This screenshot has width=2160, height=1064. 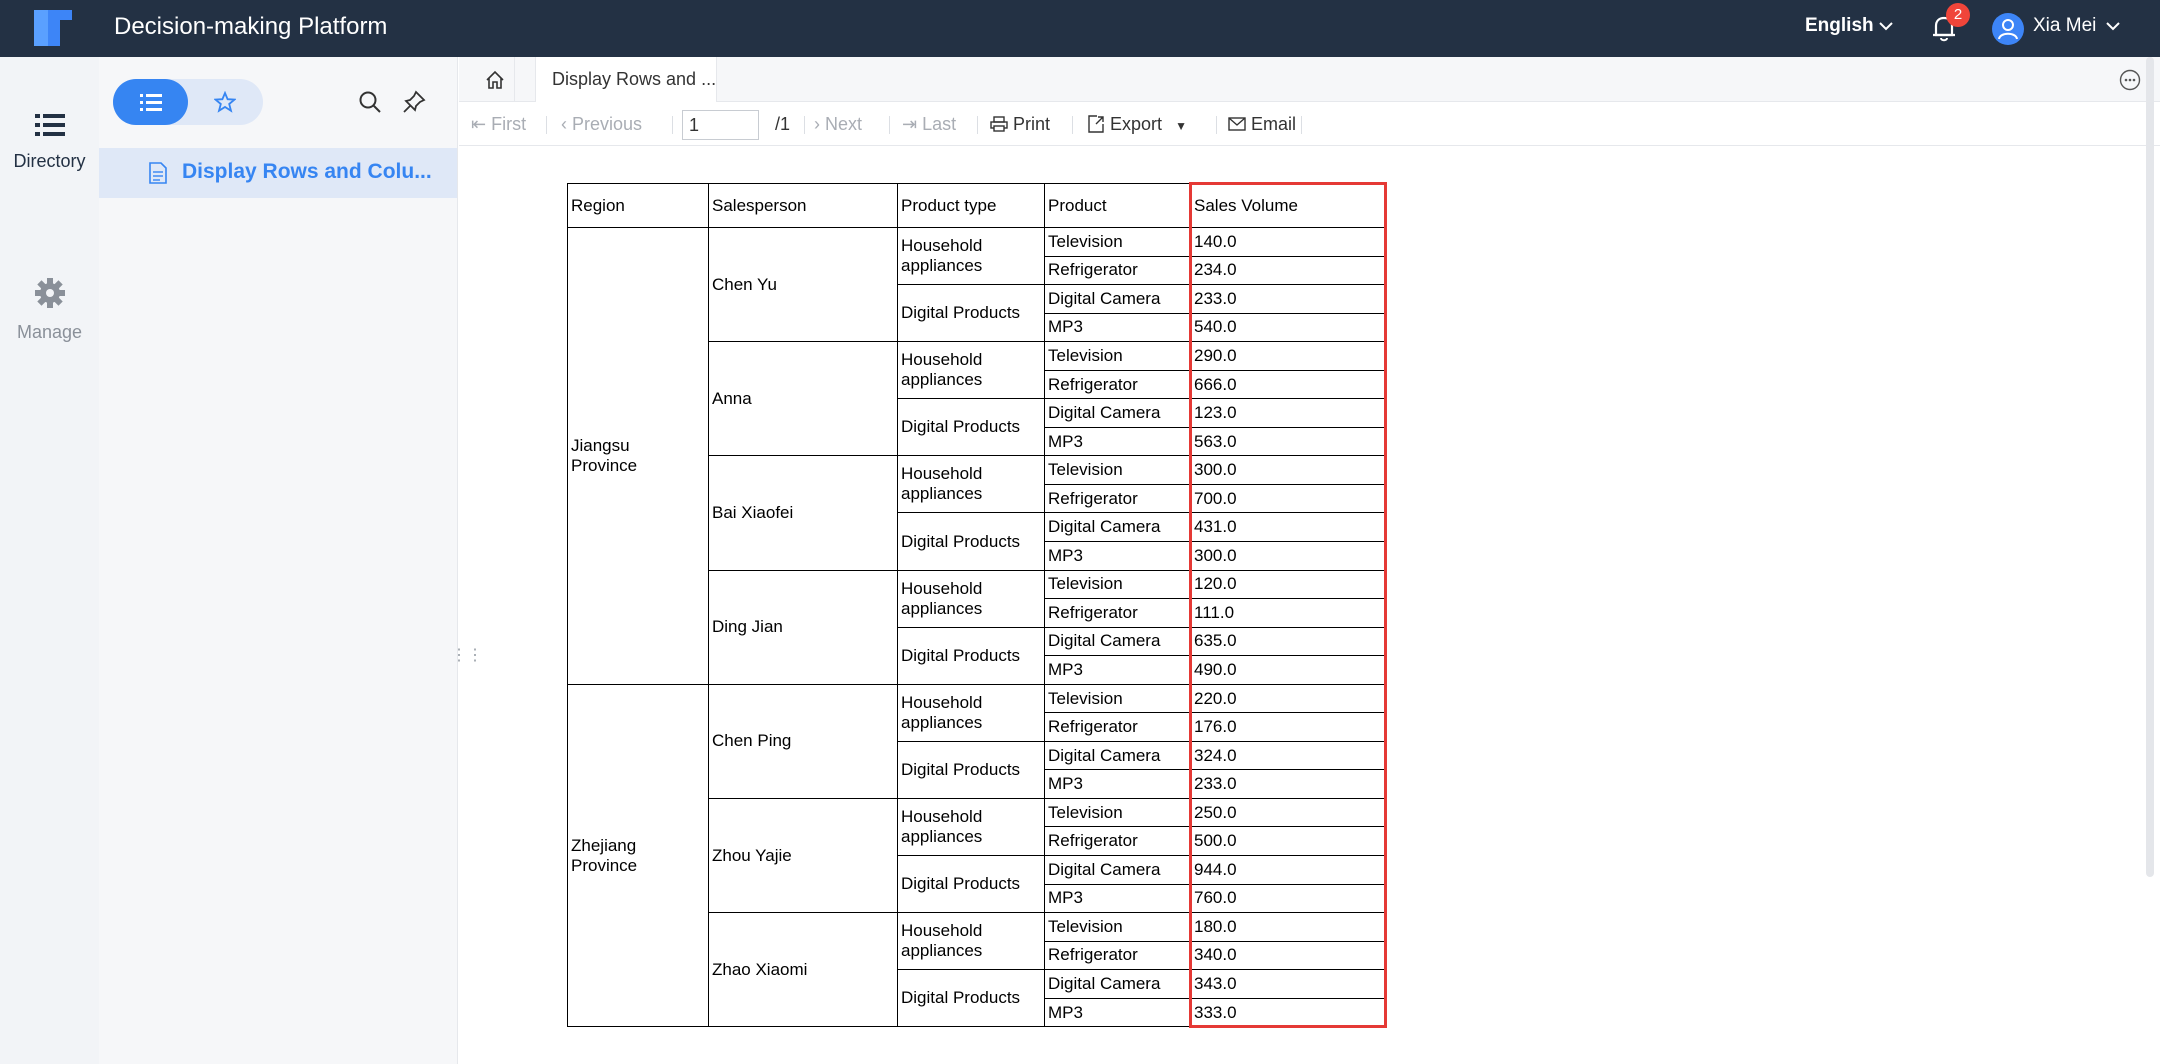 I want to click on sales-volume-cell: 111.0, so click(x=1288, y=613).